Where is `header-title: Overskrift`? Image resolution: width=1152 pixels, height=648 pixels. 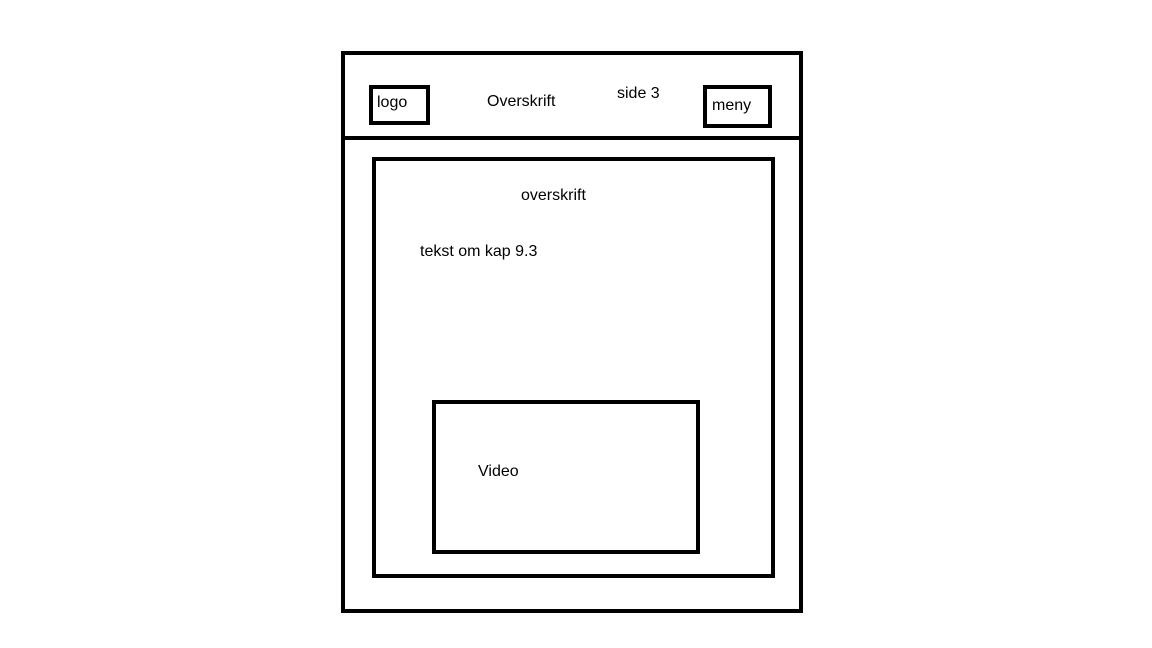
header-title: Overskrift is located at coordinates (521, 101).